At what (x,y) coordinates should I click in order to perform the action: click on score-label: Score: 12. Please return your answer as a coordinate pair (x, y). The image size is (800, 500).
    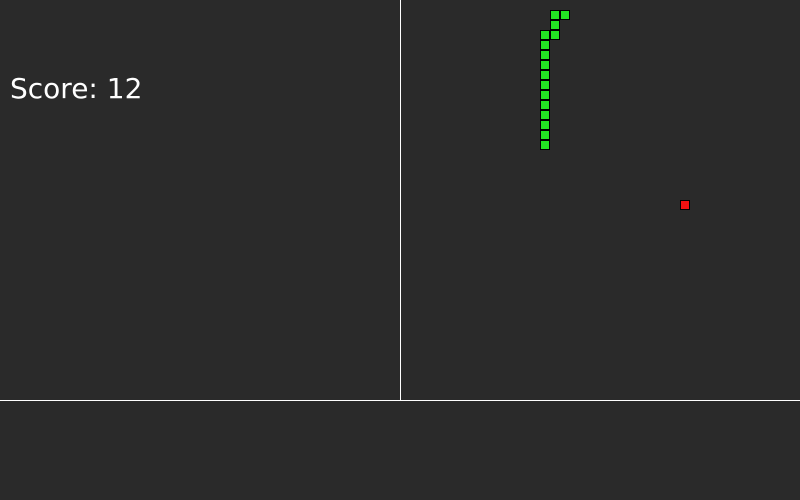
    Looking at the image, I should click on (76, 88).